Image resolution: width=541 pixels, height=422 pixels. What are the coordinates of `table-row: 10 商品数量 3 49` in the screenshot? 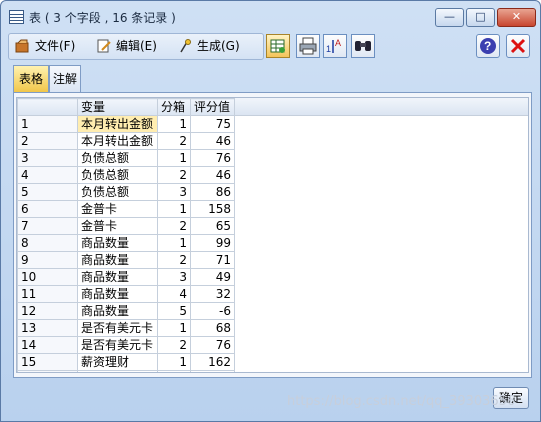 It's located at (126, 277).